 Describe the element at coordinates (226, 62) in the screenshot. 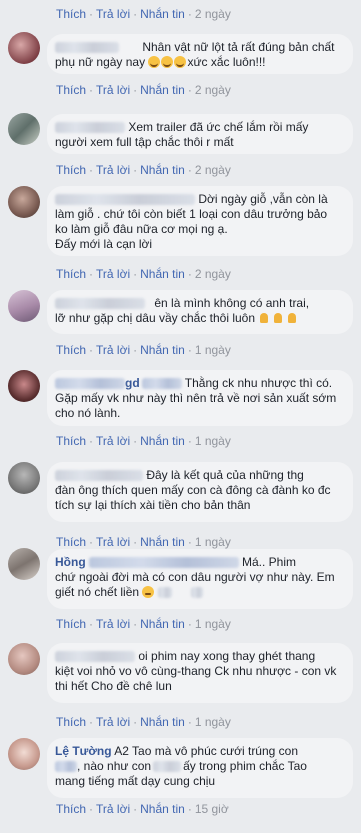

I see `comment-text-tail: xức xắc luôn!!!` at that location.